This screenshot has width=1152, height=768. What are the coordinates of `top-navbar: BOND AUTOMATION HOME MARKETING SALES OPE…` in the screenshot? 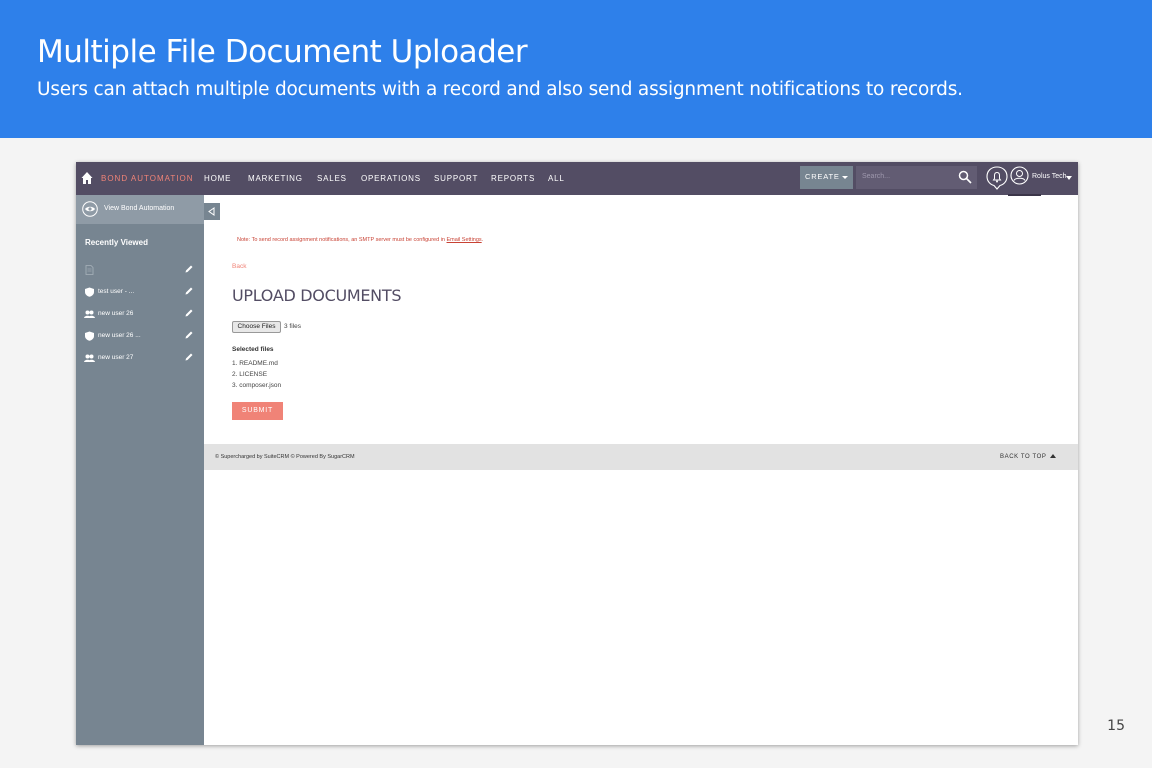 It's located at (577, 179).